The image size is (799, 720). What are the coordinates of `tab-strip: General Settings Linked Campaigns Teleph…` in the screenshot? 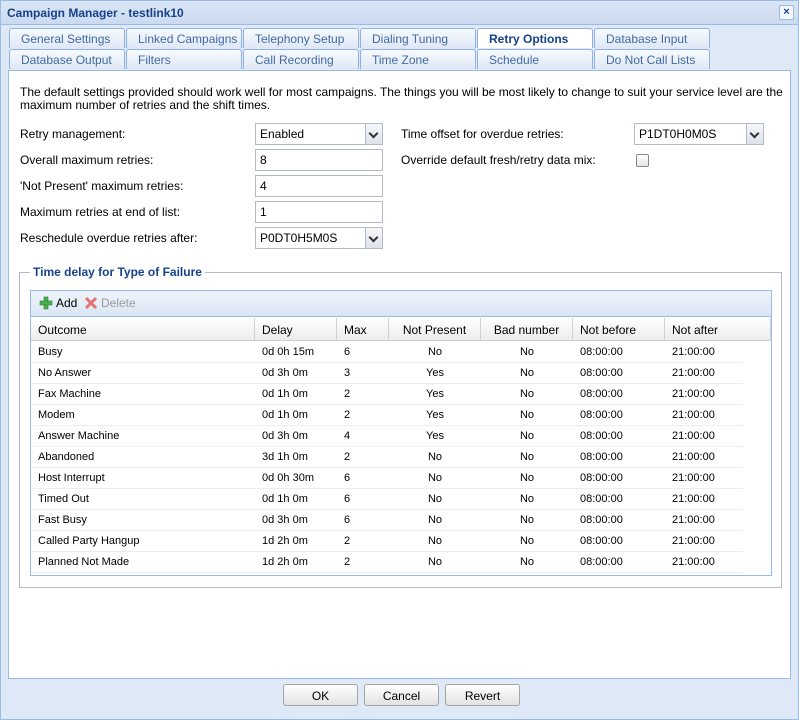 It's located at (399, 48).